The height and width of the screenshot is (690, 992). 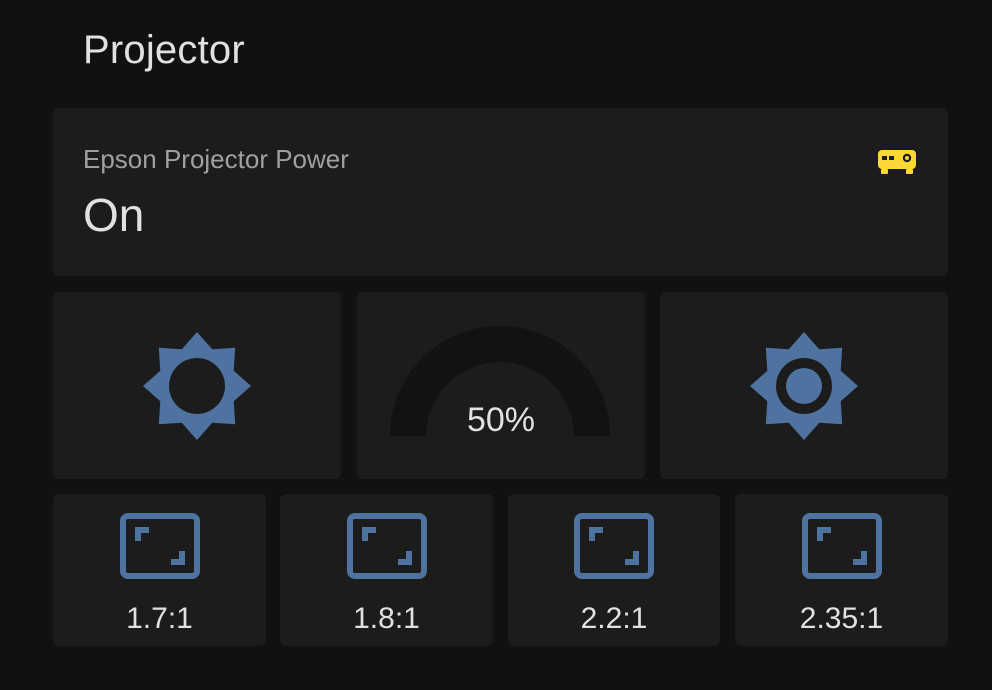 What do you see at coordinates (500, 381) in the screenshot?
I see `brightness-gauge` at bounding box center [500, 381].